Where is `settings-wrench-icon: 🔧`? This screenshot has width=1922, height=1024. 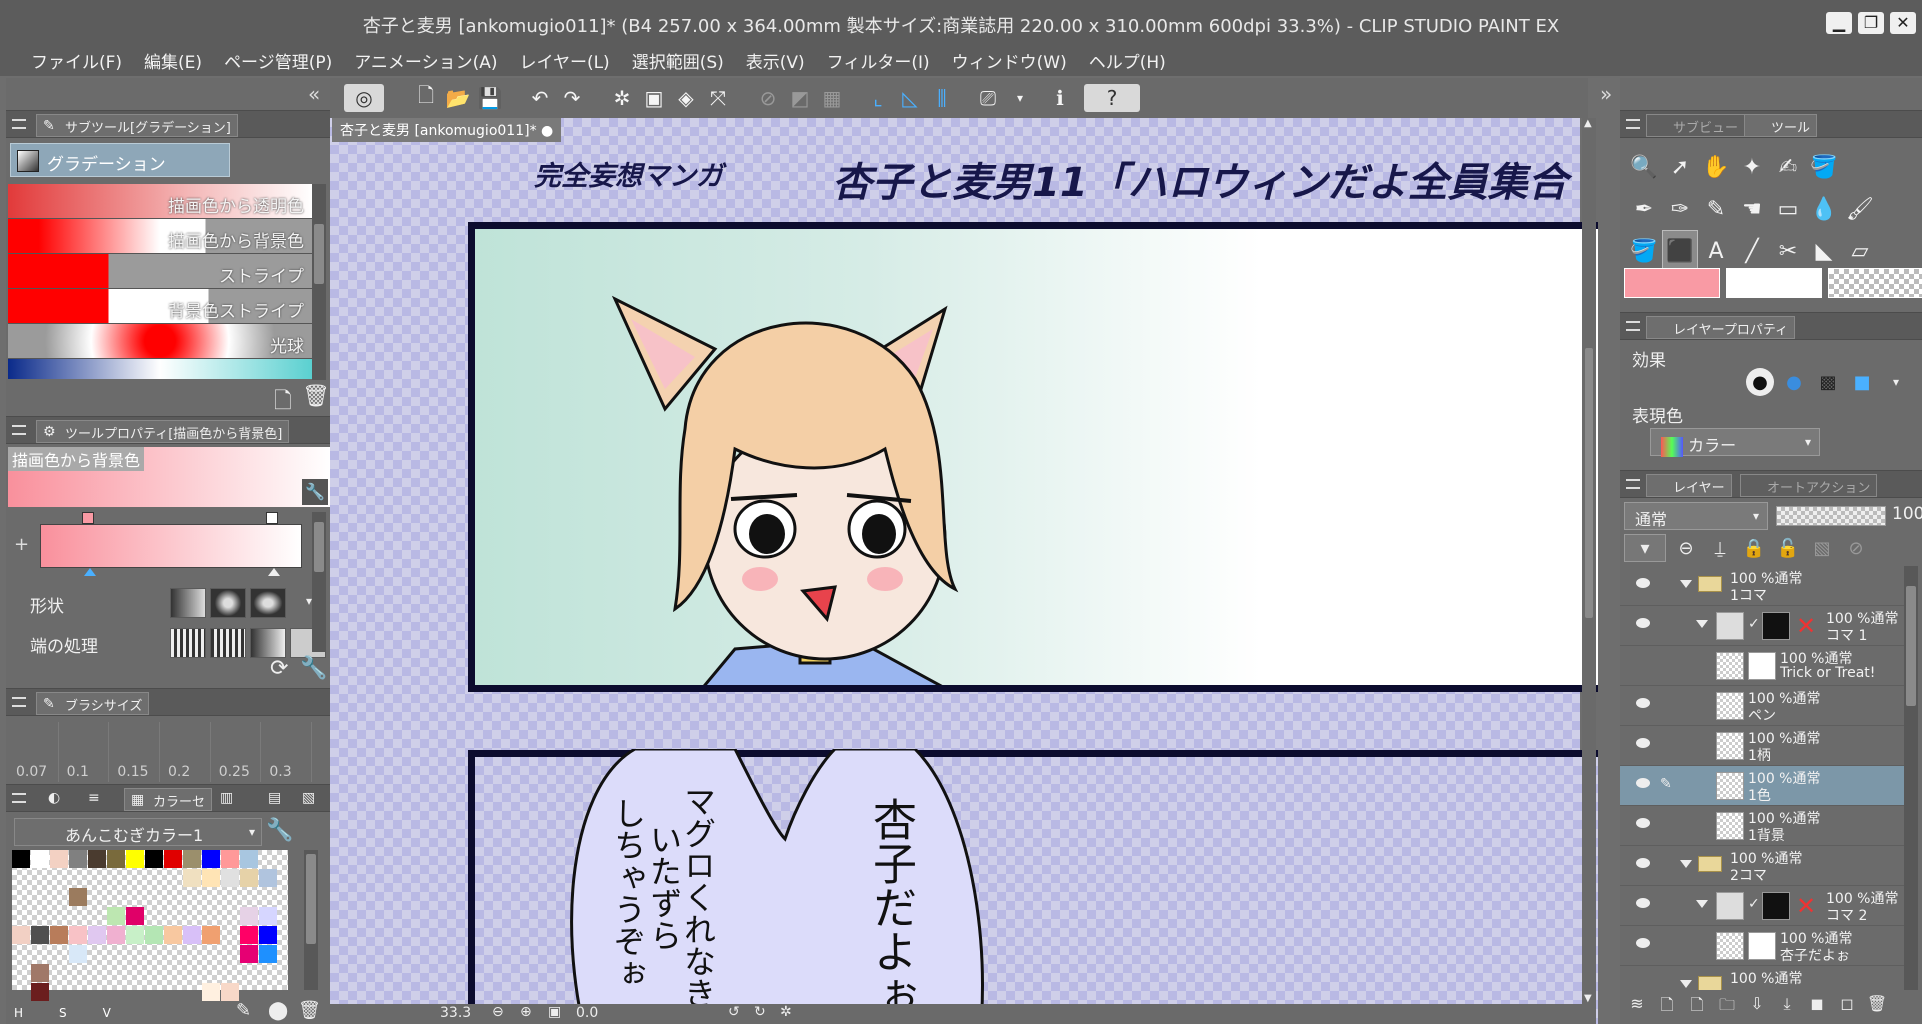 settings-wrench-icon: 🔧 is located at coordinates (313, 668).